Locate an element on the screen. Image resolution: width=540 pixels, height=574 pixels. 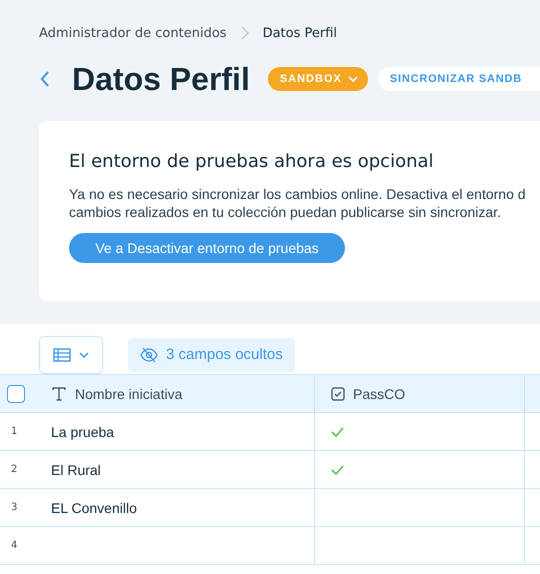
table-icon is located at coordinates (62, 355).